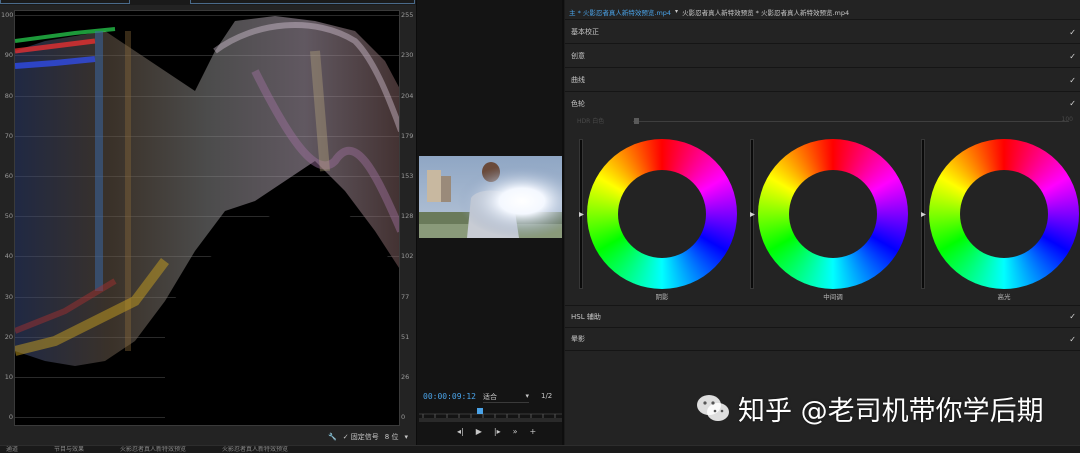 The image size is (1080, 453). I want to click on scope-top-tabs, so click(208, 2).